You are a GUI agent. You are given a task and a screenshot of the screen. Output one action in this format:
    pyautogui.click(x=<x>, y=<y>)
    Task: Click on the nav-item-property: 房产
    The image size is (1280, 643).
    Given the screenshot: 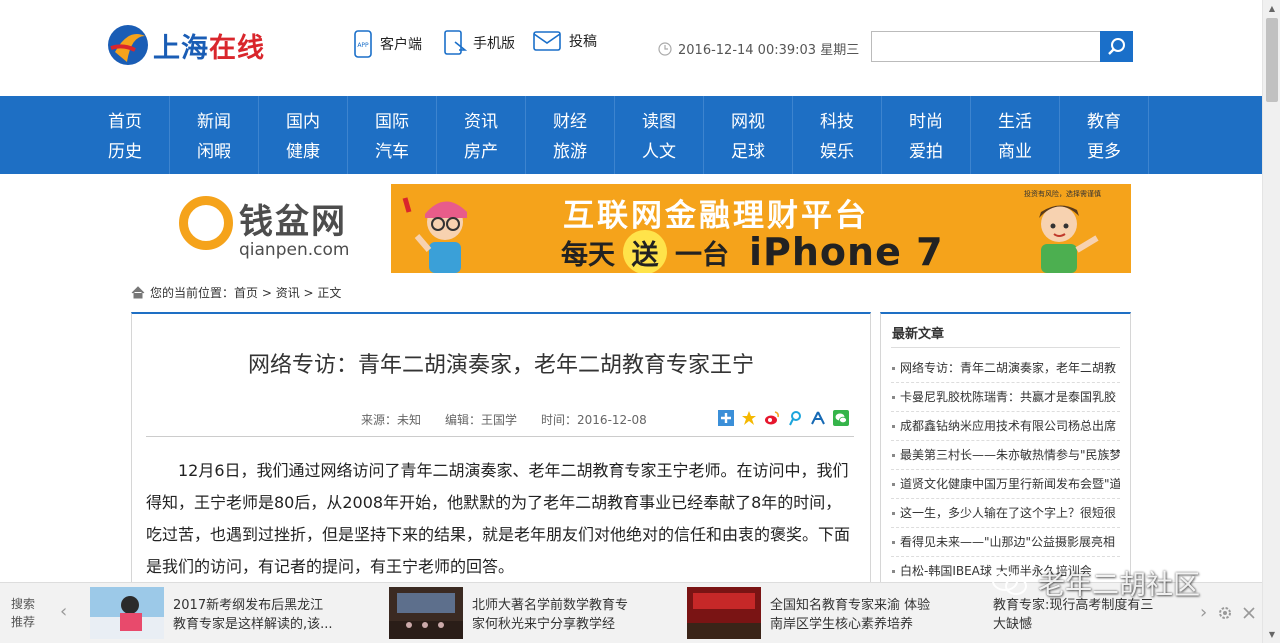 What is the action you would take?
    pyautogui.click(x=481, y=149)
    